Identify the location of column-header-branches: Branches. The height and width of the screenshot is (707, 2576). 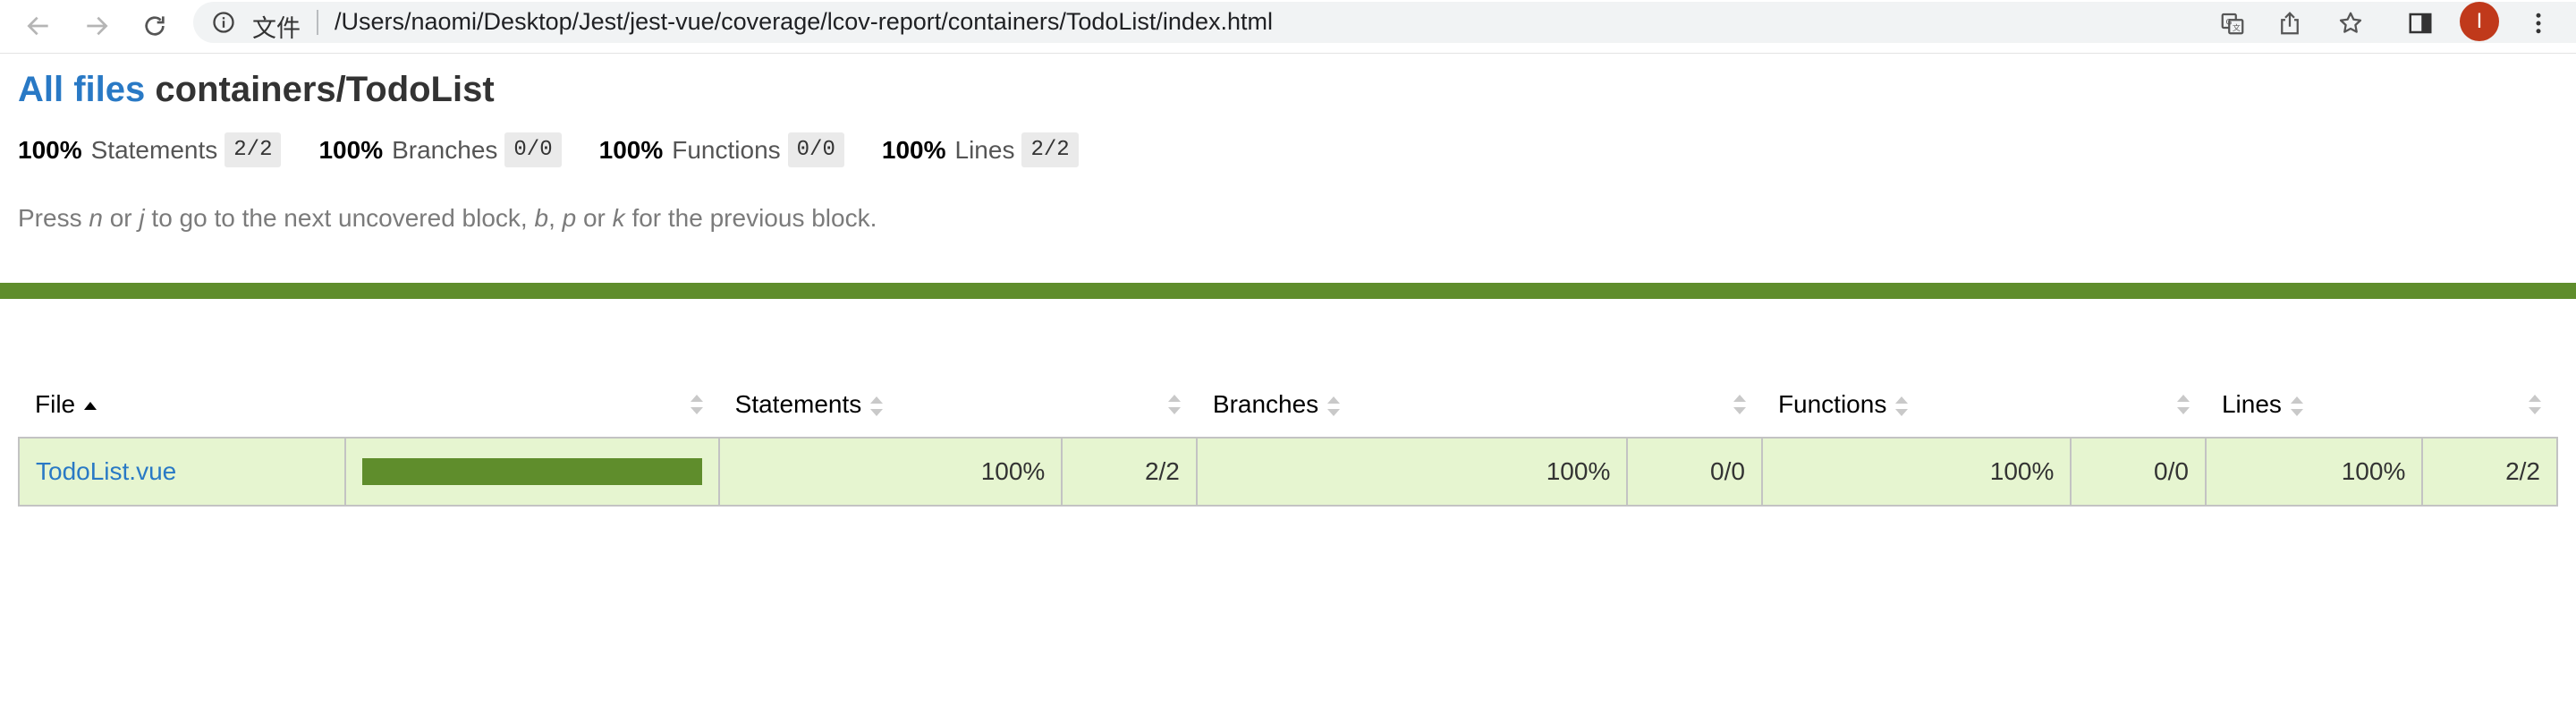
(1412, 405).